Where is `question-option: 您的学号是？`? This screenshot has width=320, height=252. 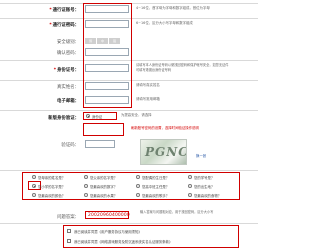 question-option: 您的学号是？ is located at coordinates (204, 177).